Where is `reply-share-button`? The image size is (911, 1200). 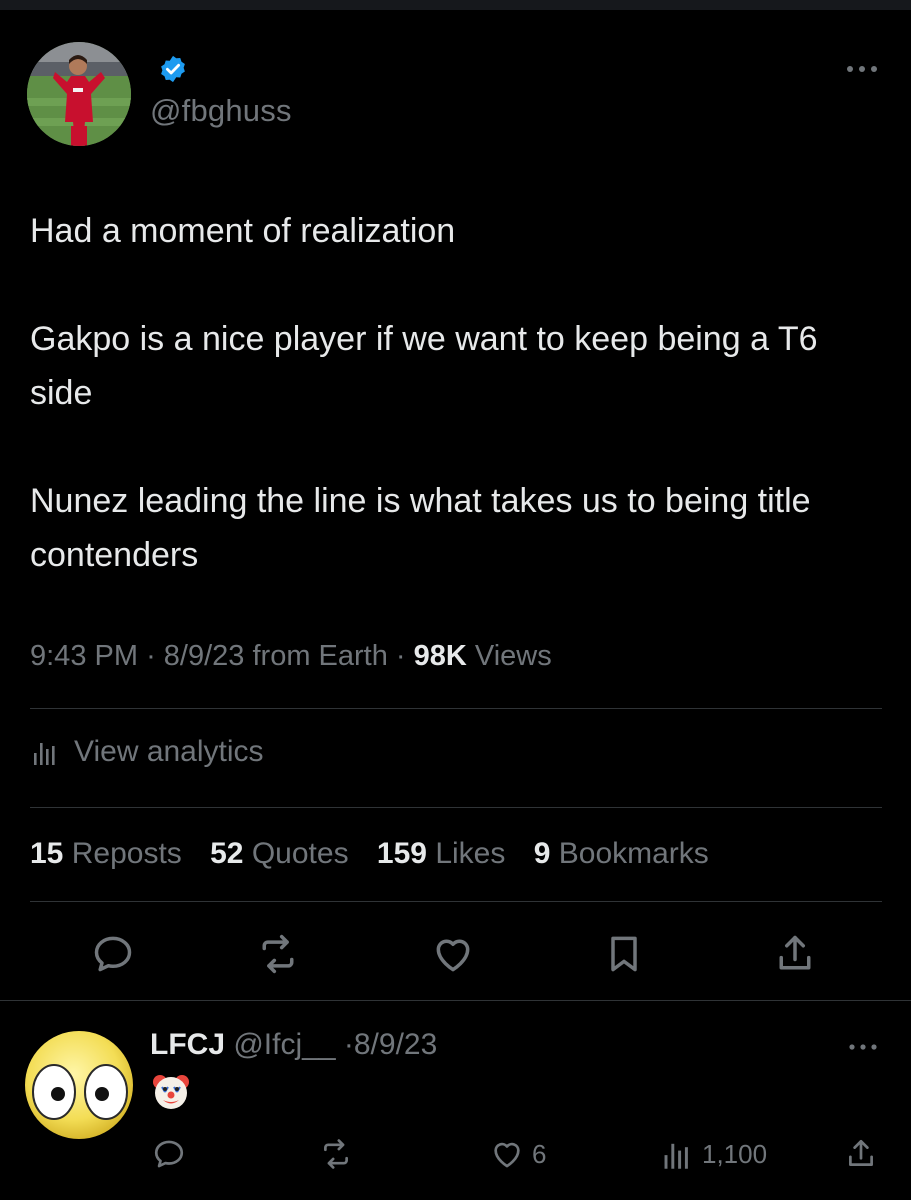 reply-share-button is located at coordinates (861, 1154).